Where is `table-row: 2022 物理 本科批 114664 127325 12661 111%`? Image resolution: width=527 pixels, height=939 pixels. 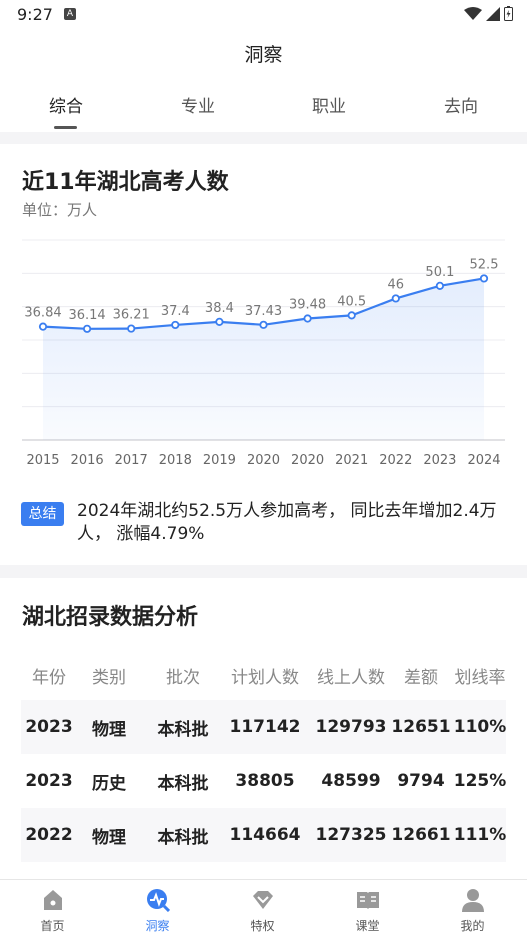
table-row: 2022 物理 本科批 114664 127325 12661 111% is located at coordinates (263, 835).